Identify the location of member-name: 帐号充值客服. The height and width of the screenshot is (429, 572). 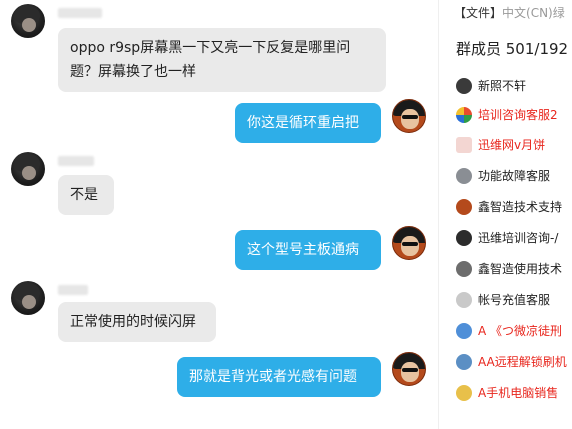
(514, 300).